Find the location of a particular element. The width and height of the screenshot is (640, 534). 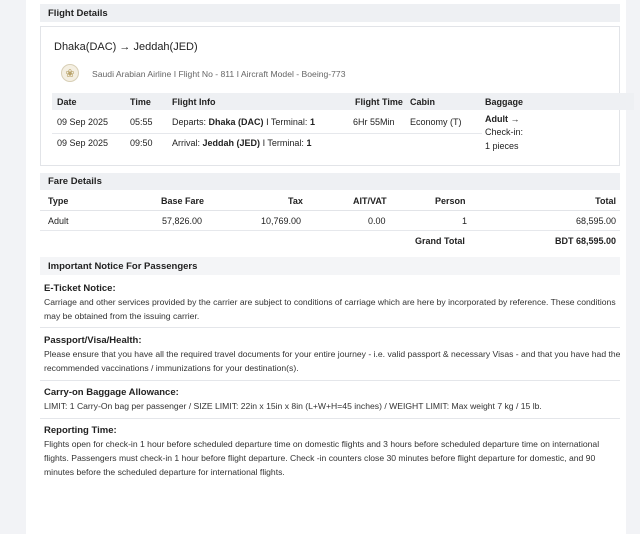

flight-row-divider is located at coordinates (267, 133).